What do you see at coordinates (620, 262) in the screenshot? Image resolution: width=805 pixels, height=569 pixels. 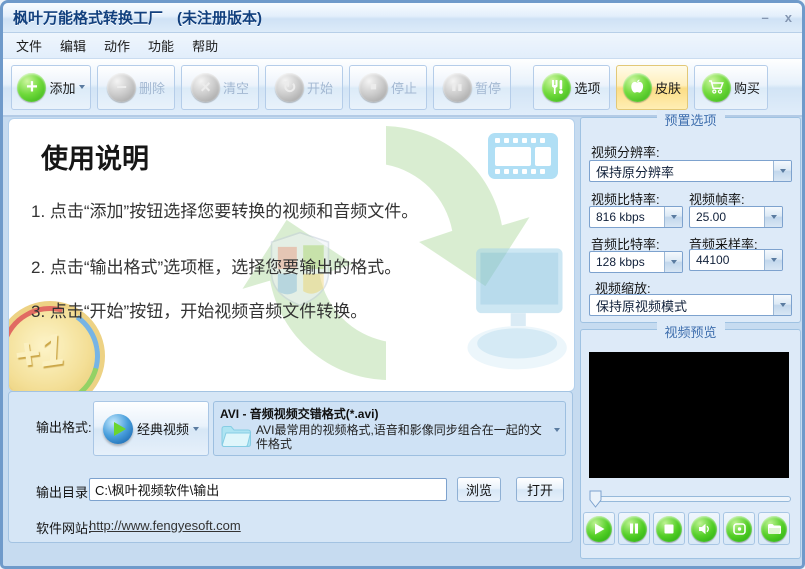 I see `audio-bitrate-value: 128 kbps` at bounding box center [620, 262].